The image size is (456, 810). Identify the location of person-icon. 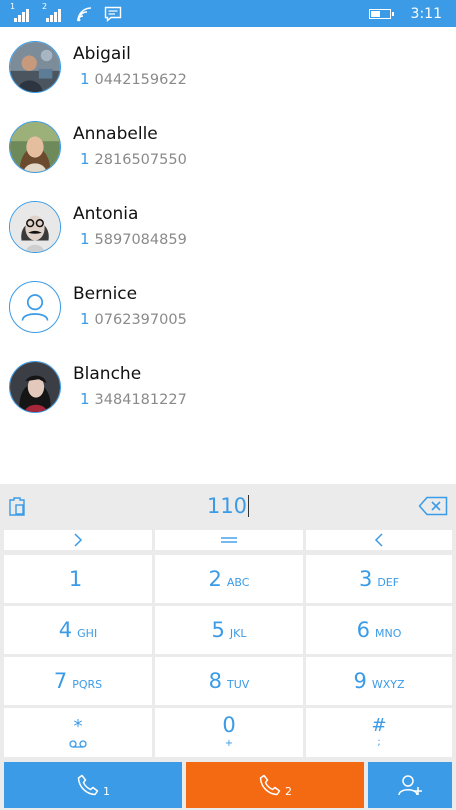
(35, 307).